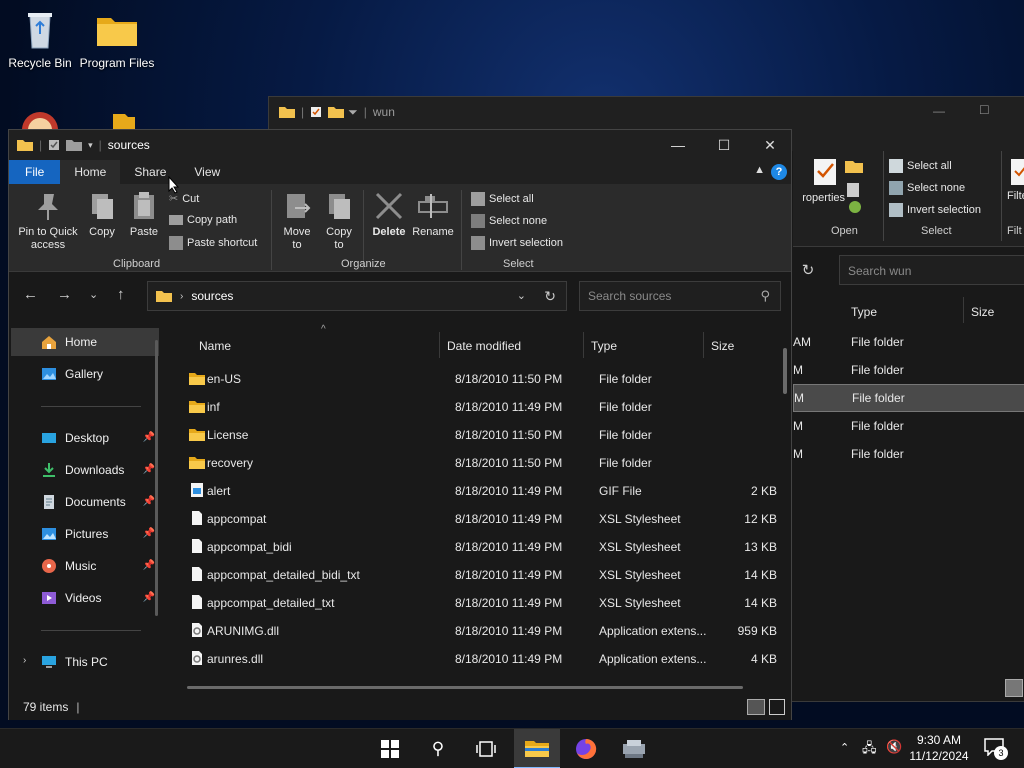 The width and height of the screenshot is (1024, 768). I want to click on table-row: inf 8/18/2010 11:49 PM File folder, so click(483, 406).